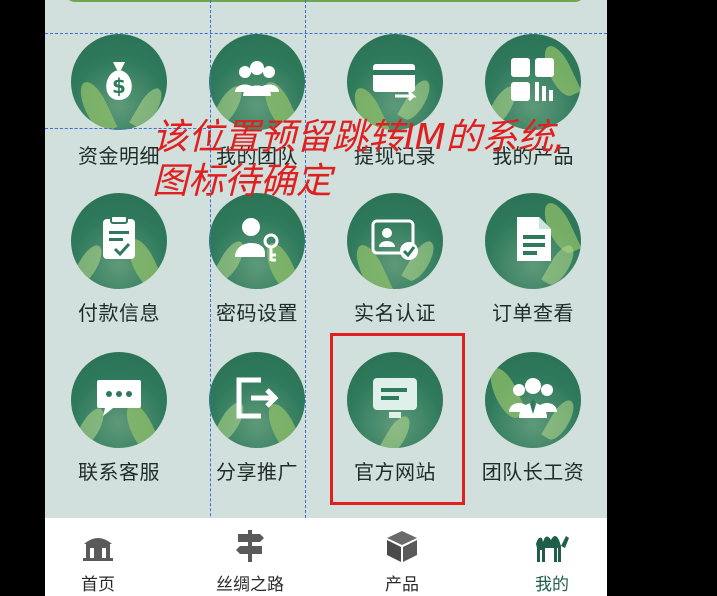 This screenshot has width=717, height=596. What do you see at coordinates (533, 472) in the screenshot?
I see `grid-item-label: 团队长工资` at bounding box center [533, 472].